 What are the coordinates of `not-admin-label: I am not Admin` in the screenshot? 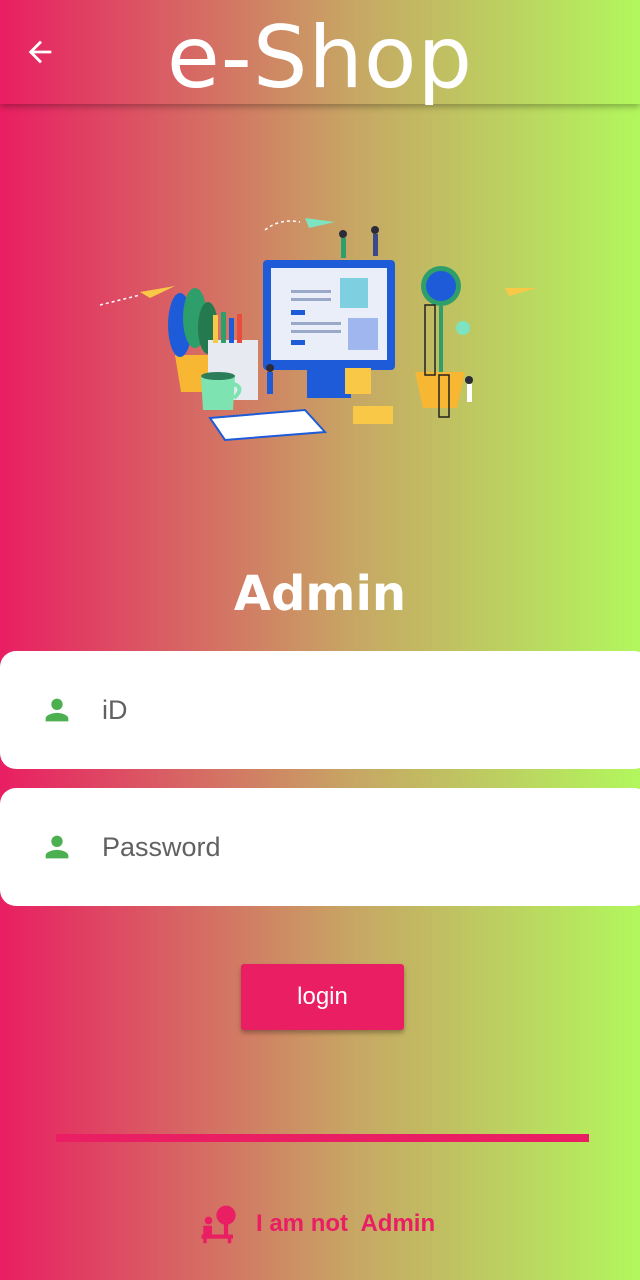 It's located at (346, 1223).